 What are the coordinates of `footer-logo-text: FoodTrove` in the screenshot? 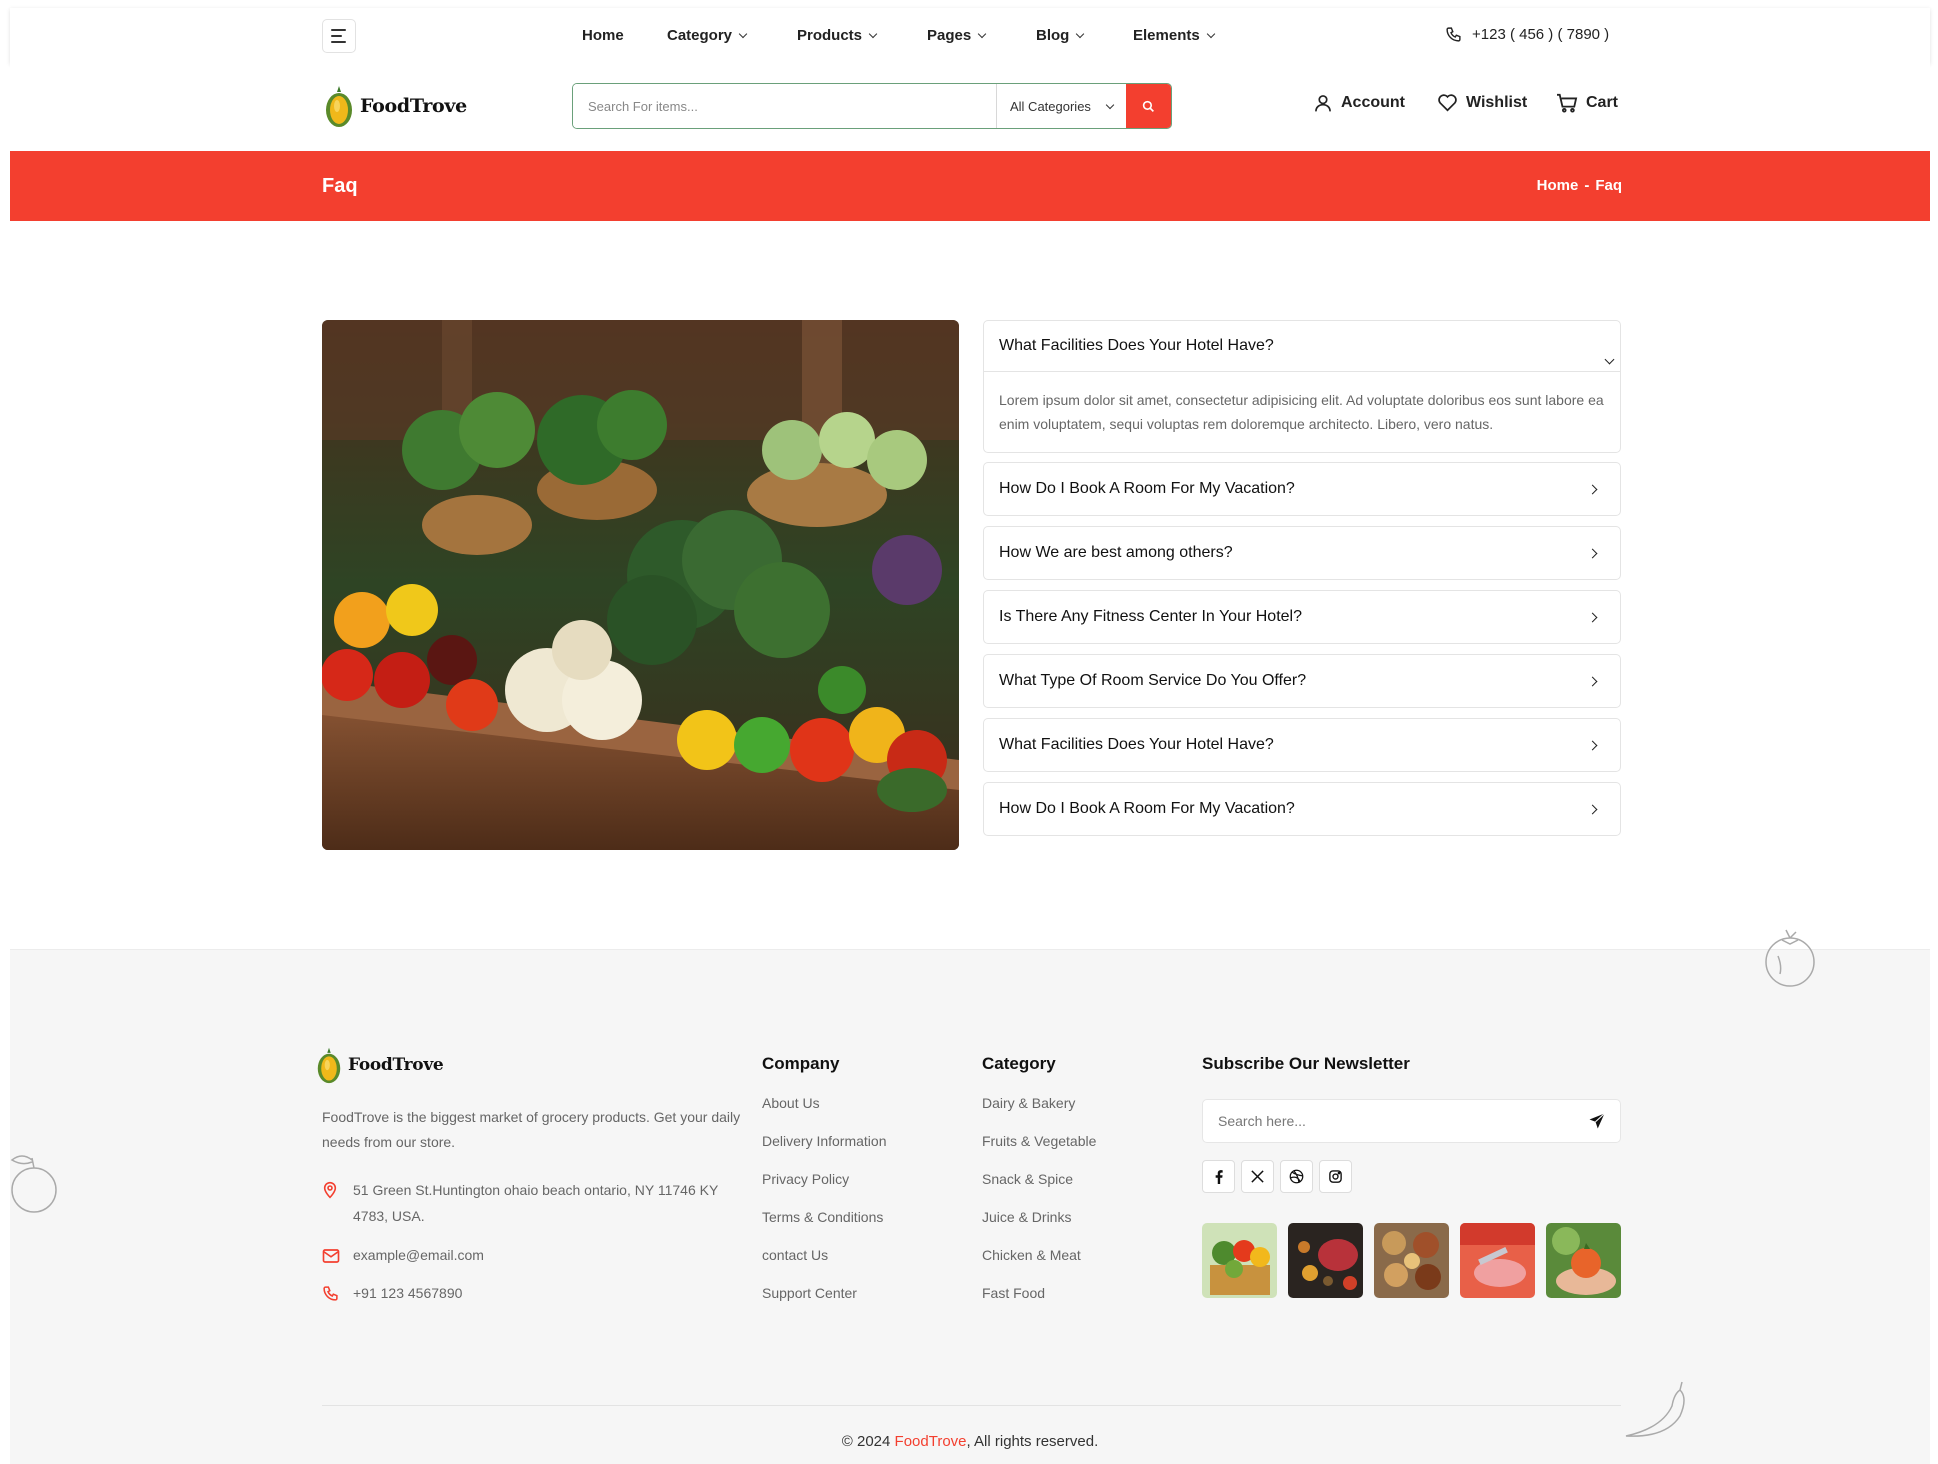 It's located at (396, 1065).